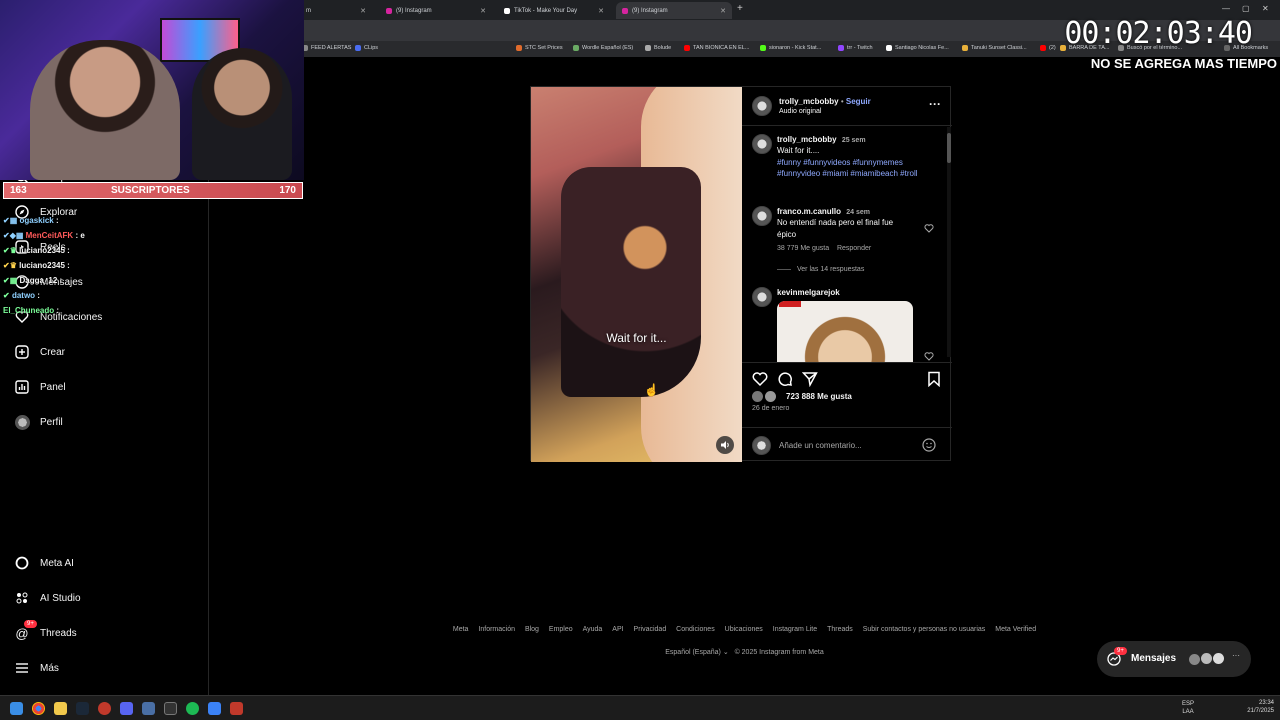 The image size is (1280, 720). I want to click on spotify-icon, so click(192, 708).